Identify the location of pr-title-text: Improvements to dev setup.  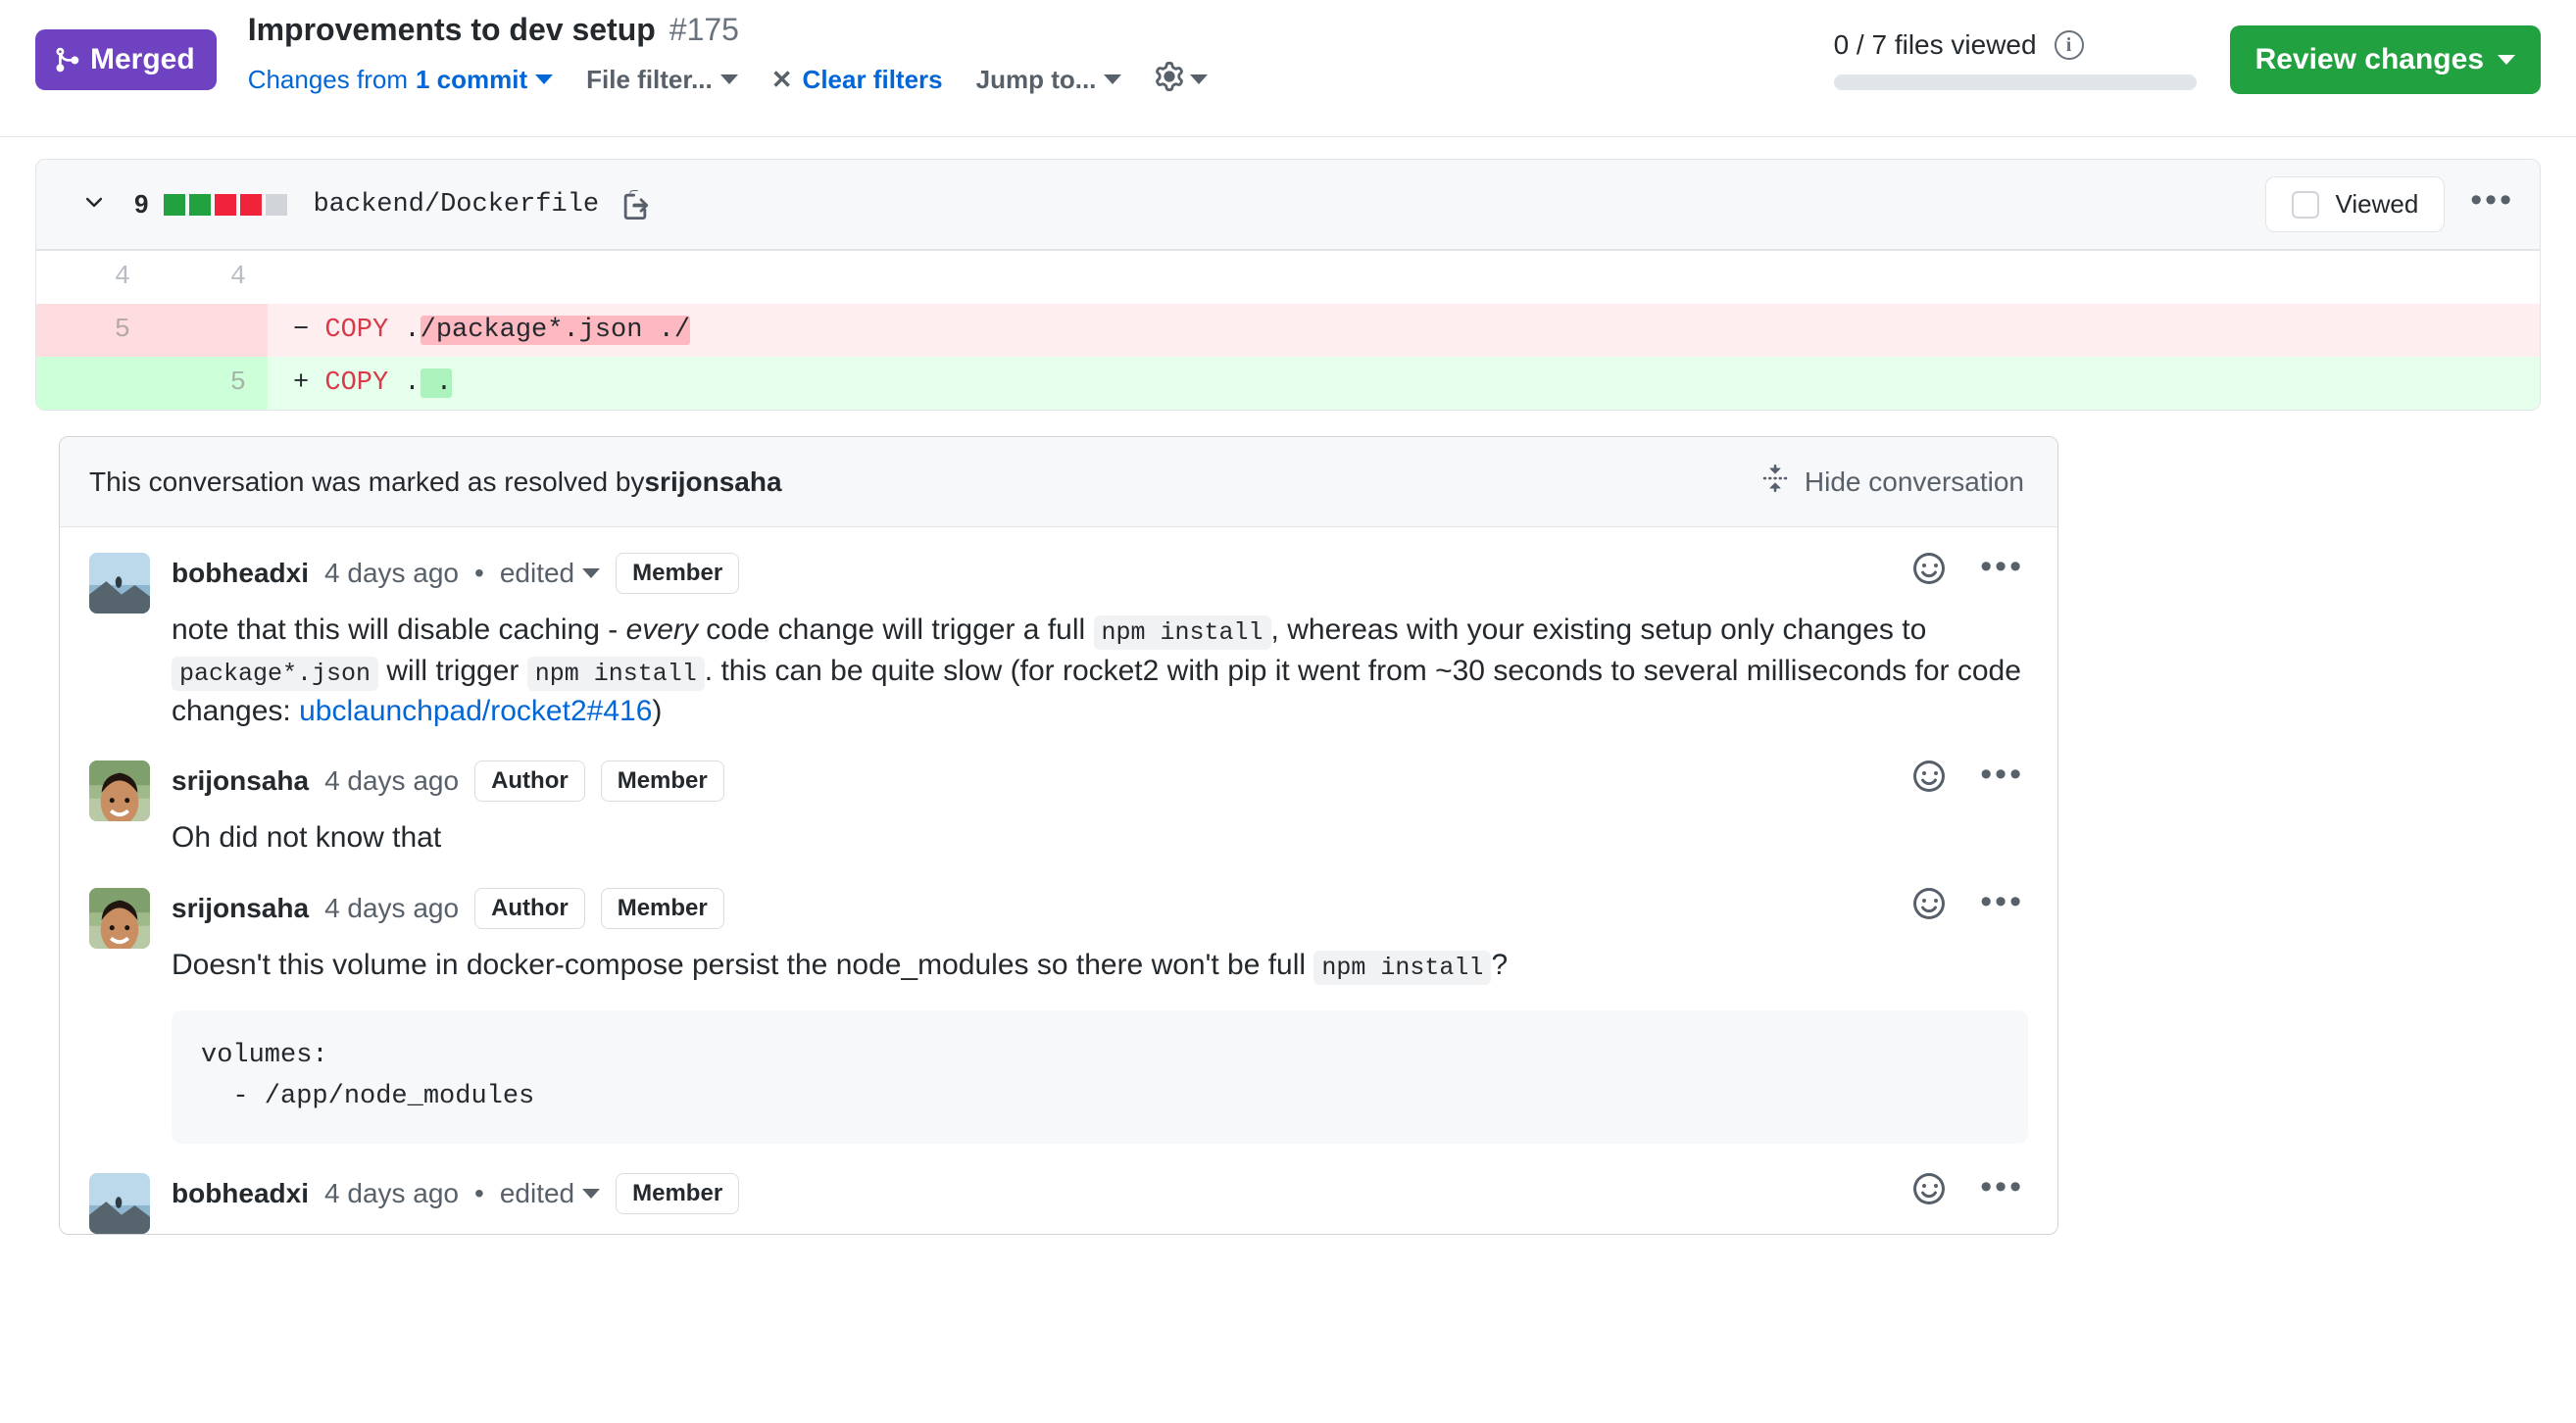
(451, 29).